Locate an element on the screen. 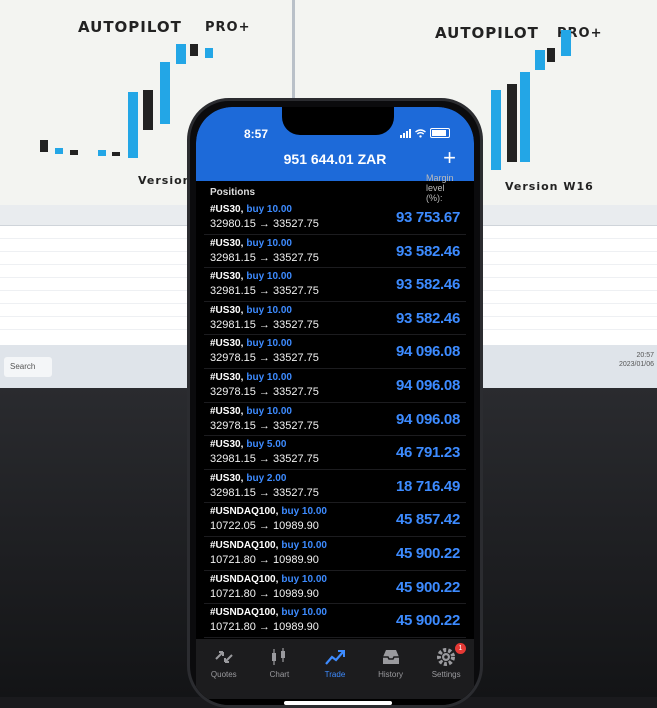 The height and width of the screenshot is (708, 657). tray-clock-time: 20:57 is located at coordinates (645, 355).